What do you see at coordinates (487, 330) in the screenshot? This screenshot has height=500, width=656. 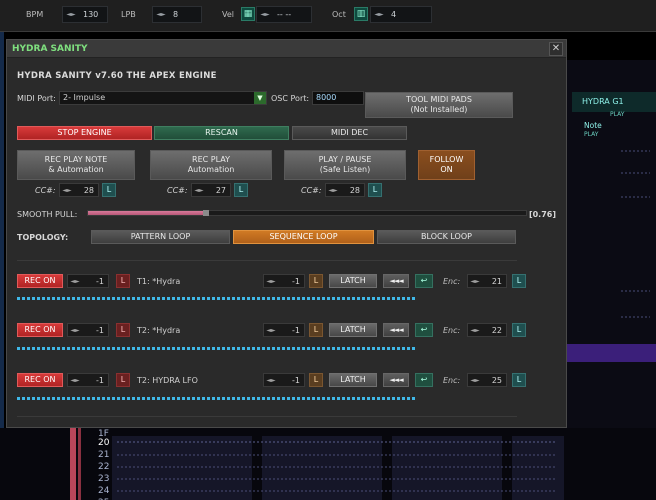 I see `encoder-spinner: ◄► 22` at bounding box center [487, 330].